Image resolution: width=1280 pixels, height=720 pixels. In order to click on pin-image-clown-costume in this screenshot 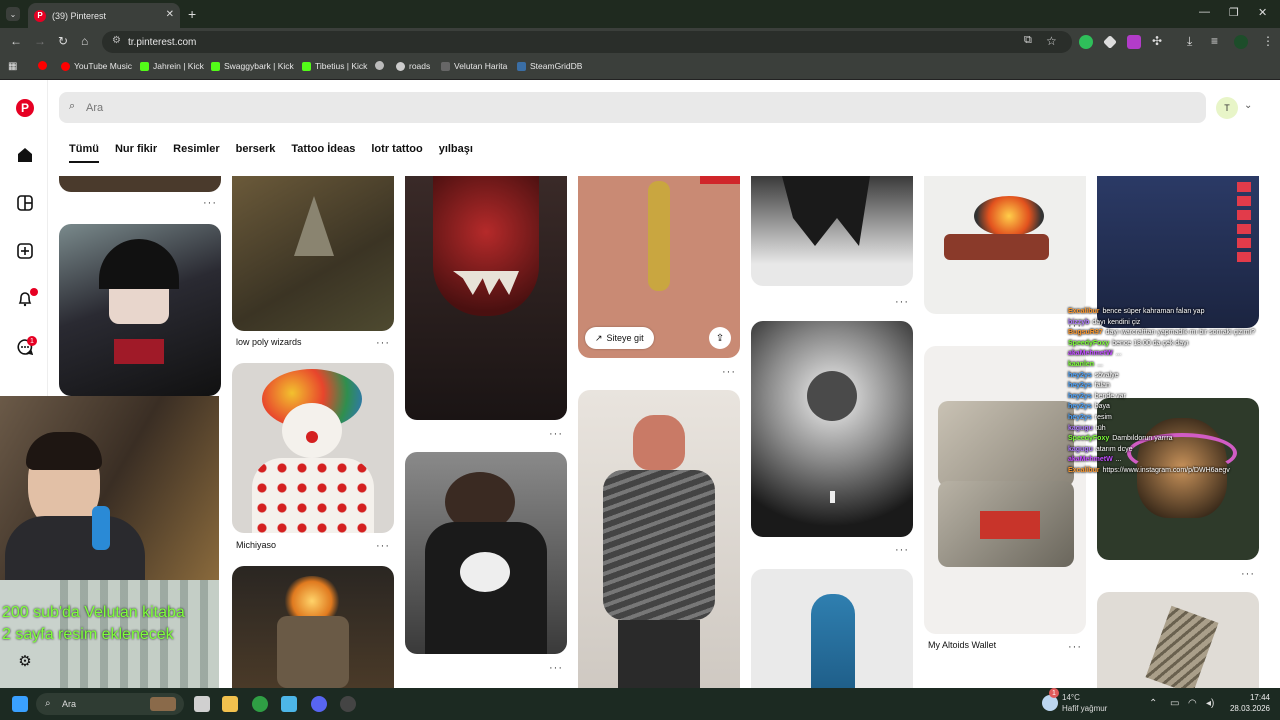, I will do `click(313, 495)`.